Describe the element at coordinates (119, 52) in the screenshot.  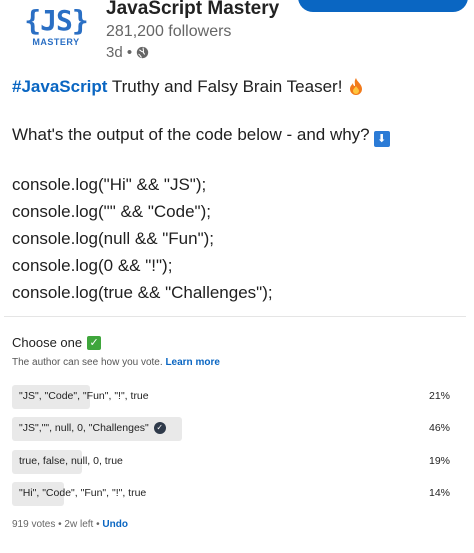
I see `post-time: 3d •` at that location.